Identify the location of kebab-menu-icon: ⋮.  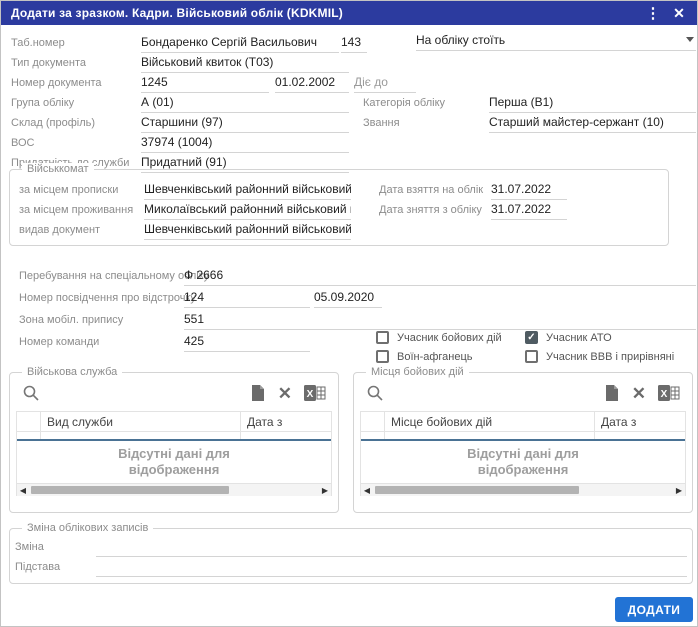
(653, 13).